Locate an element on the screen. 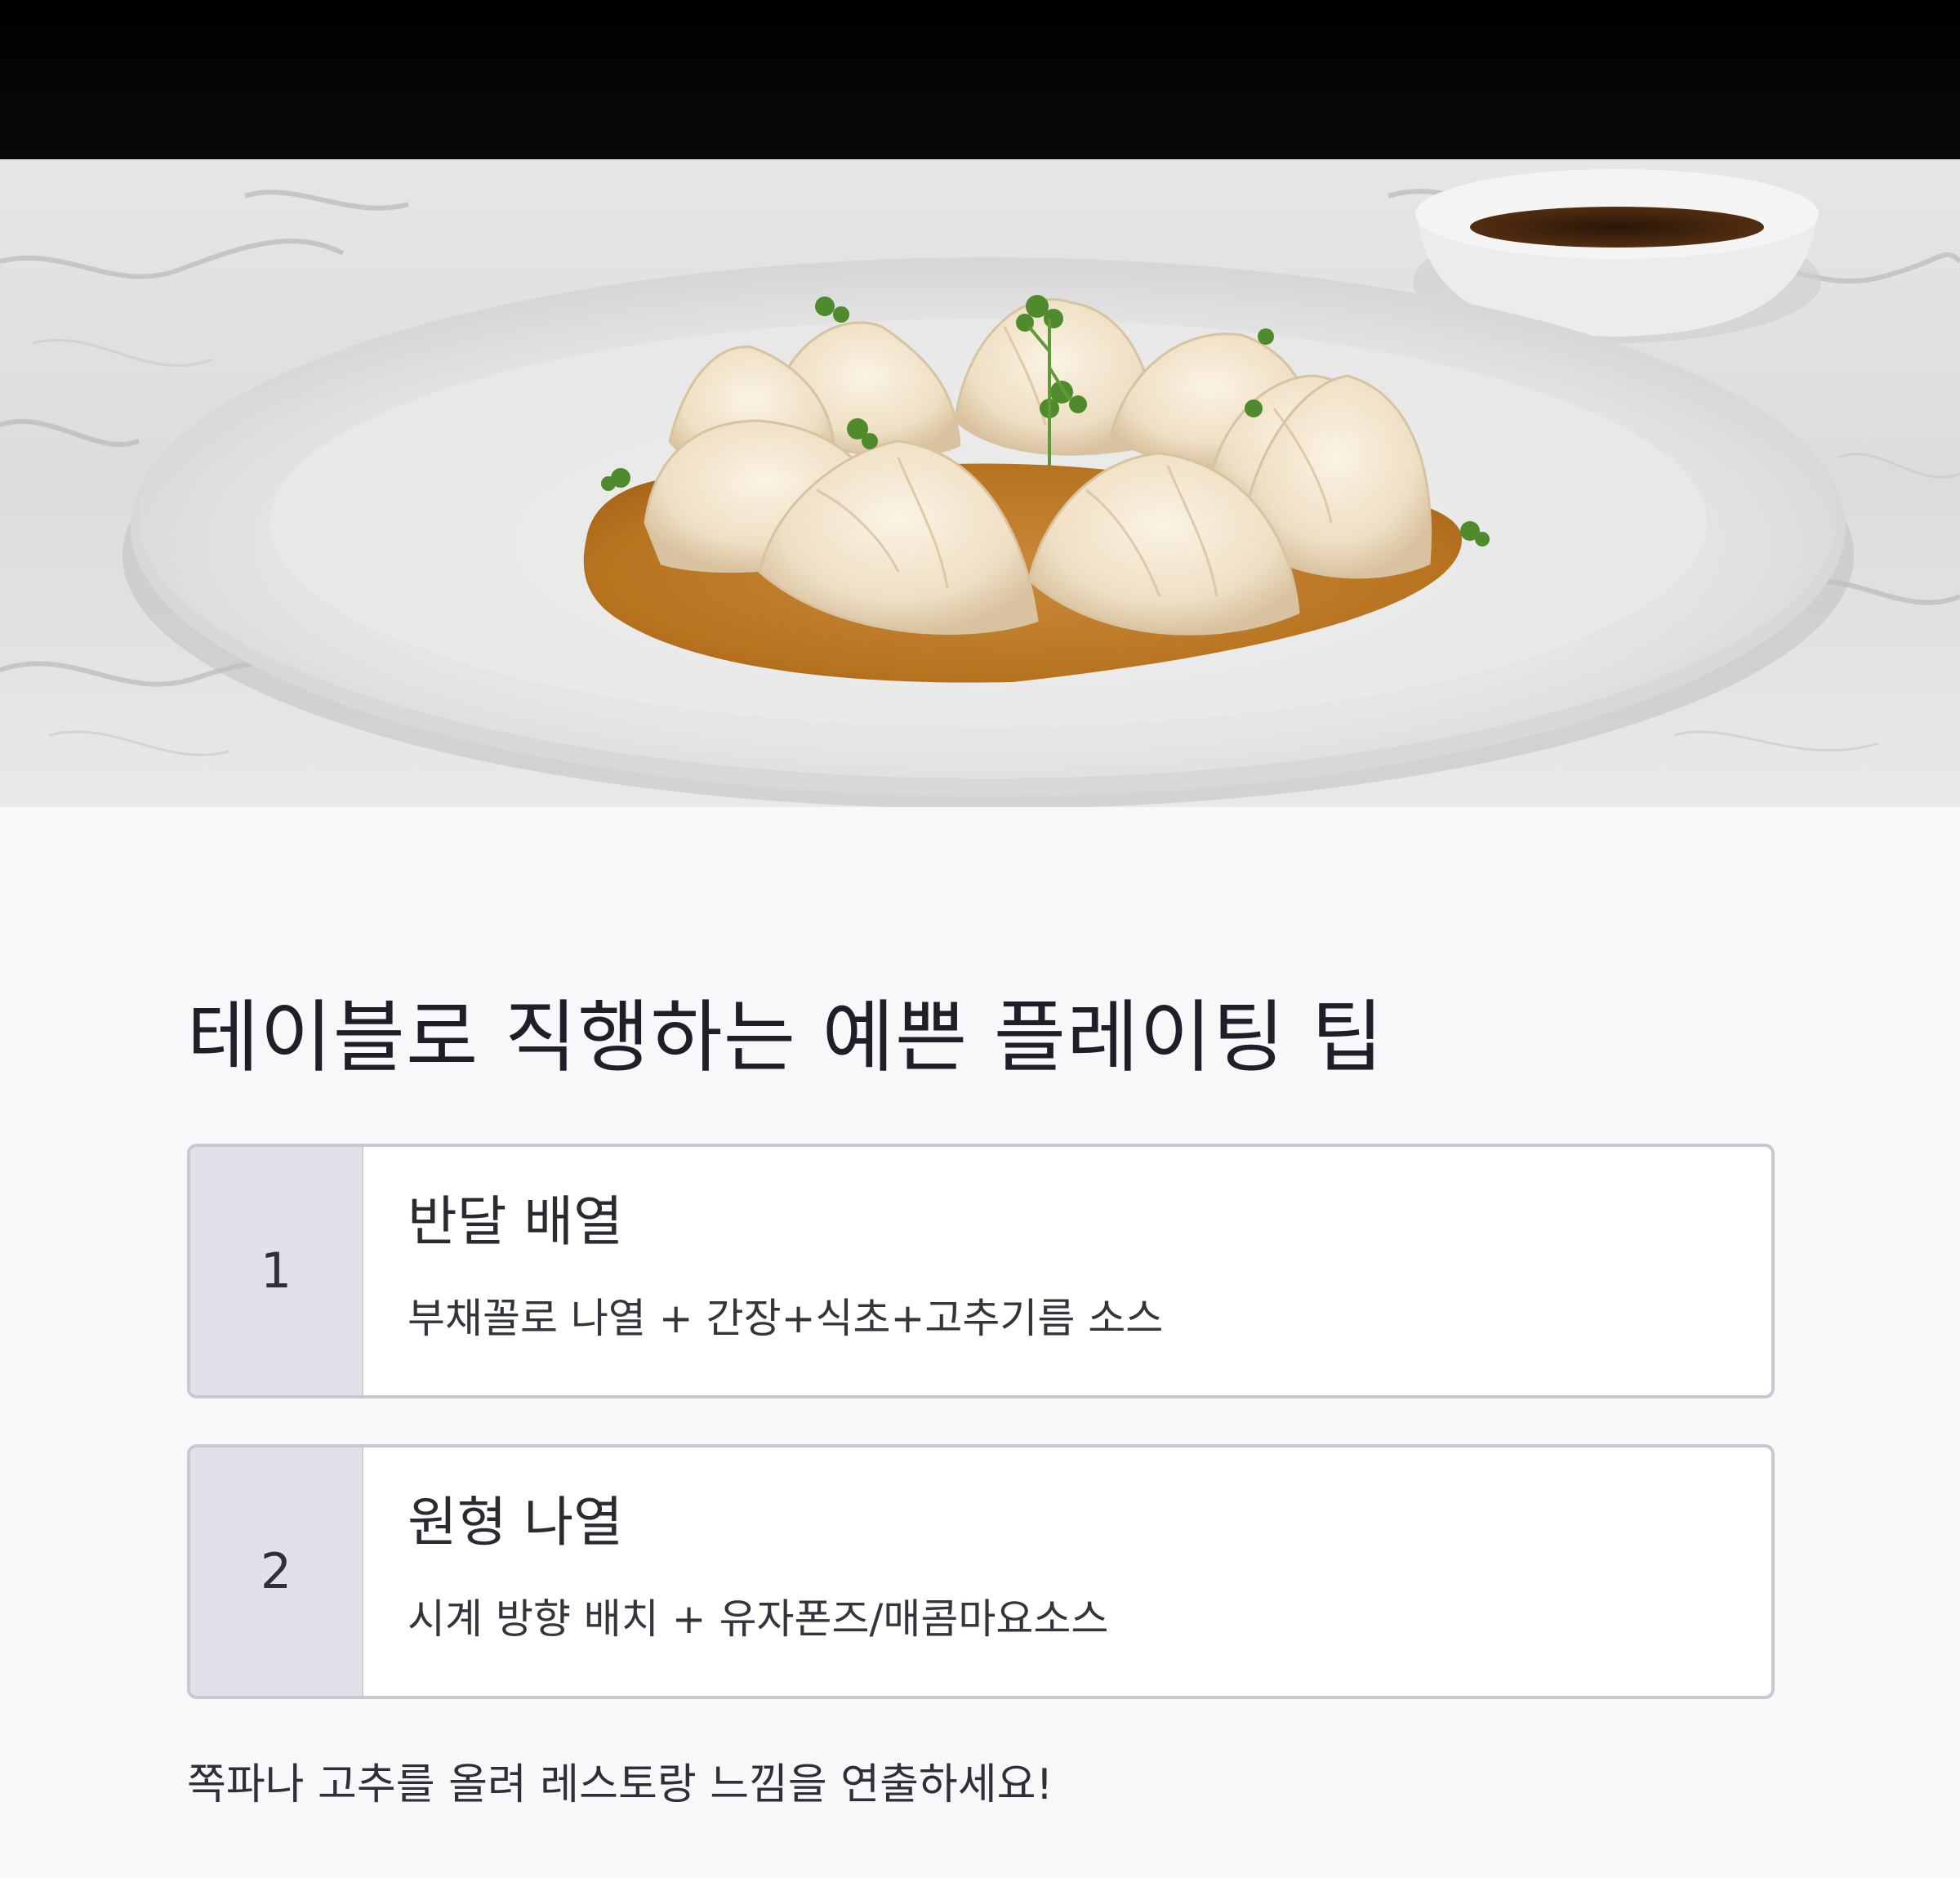  tip-number: 2 is located at coordinates (276, 1572).